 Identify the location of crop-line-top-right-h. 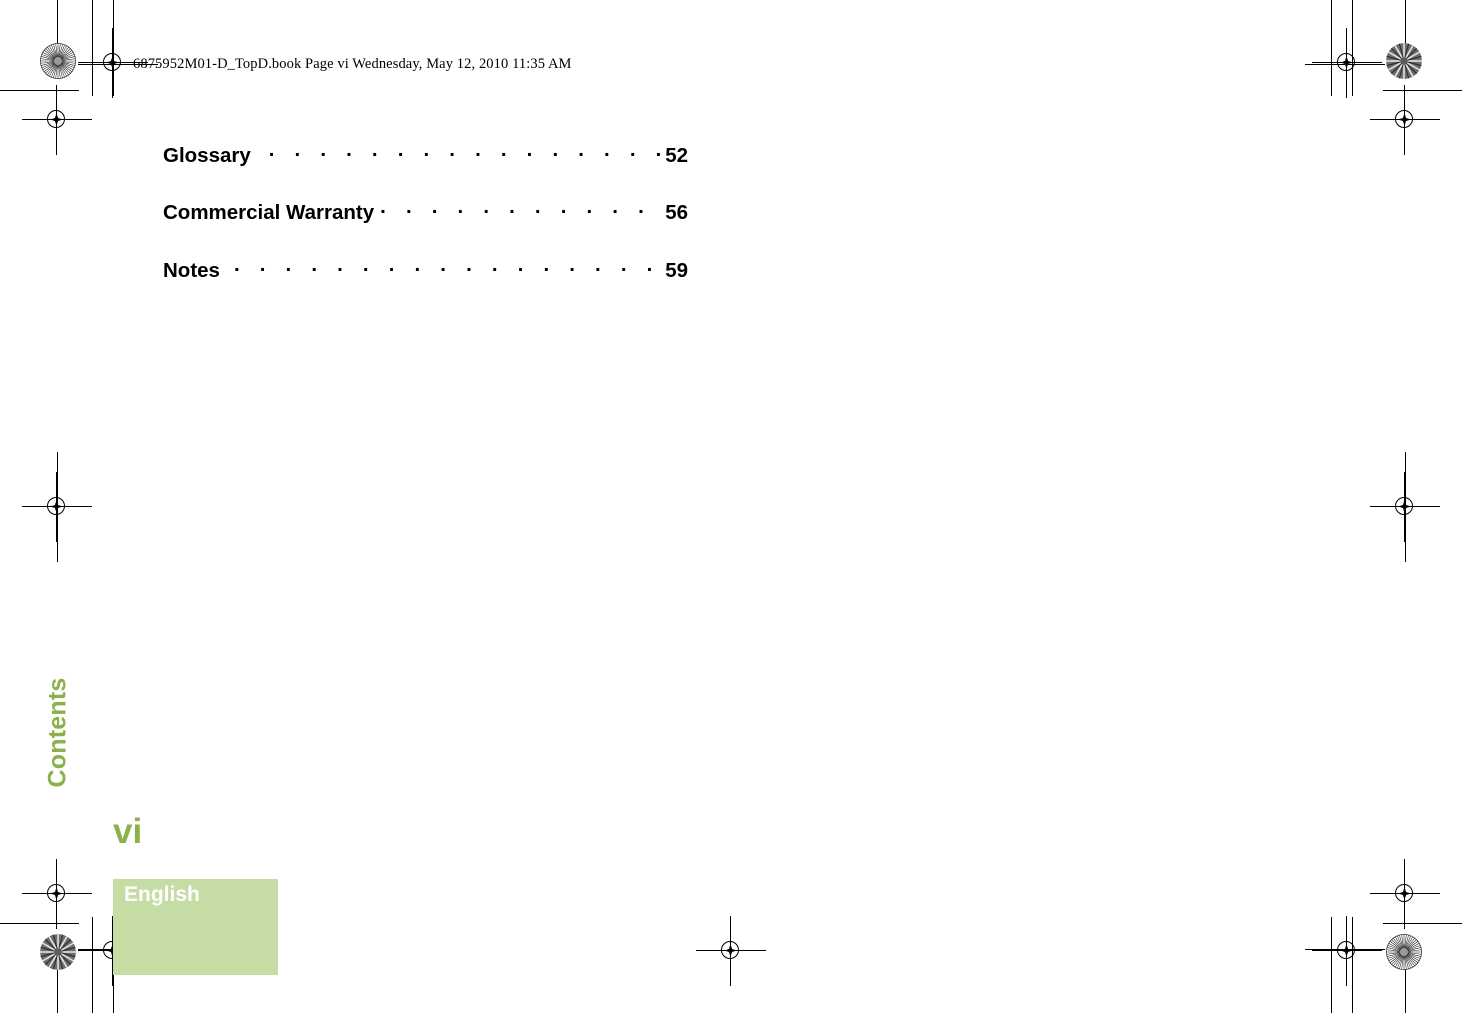
(1422, 90).